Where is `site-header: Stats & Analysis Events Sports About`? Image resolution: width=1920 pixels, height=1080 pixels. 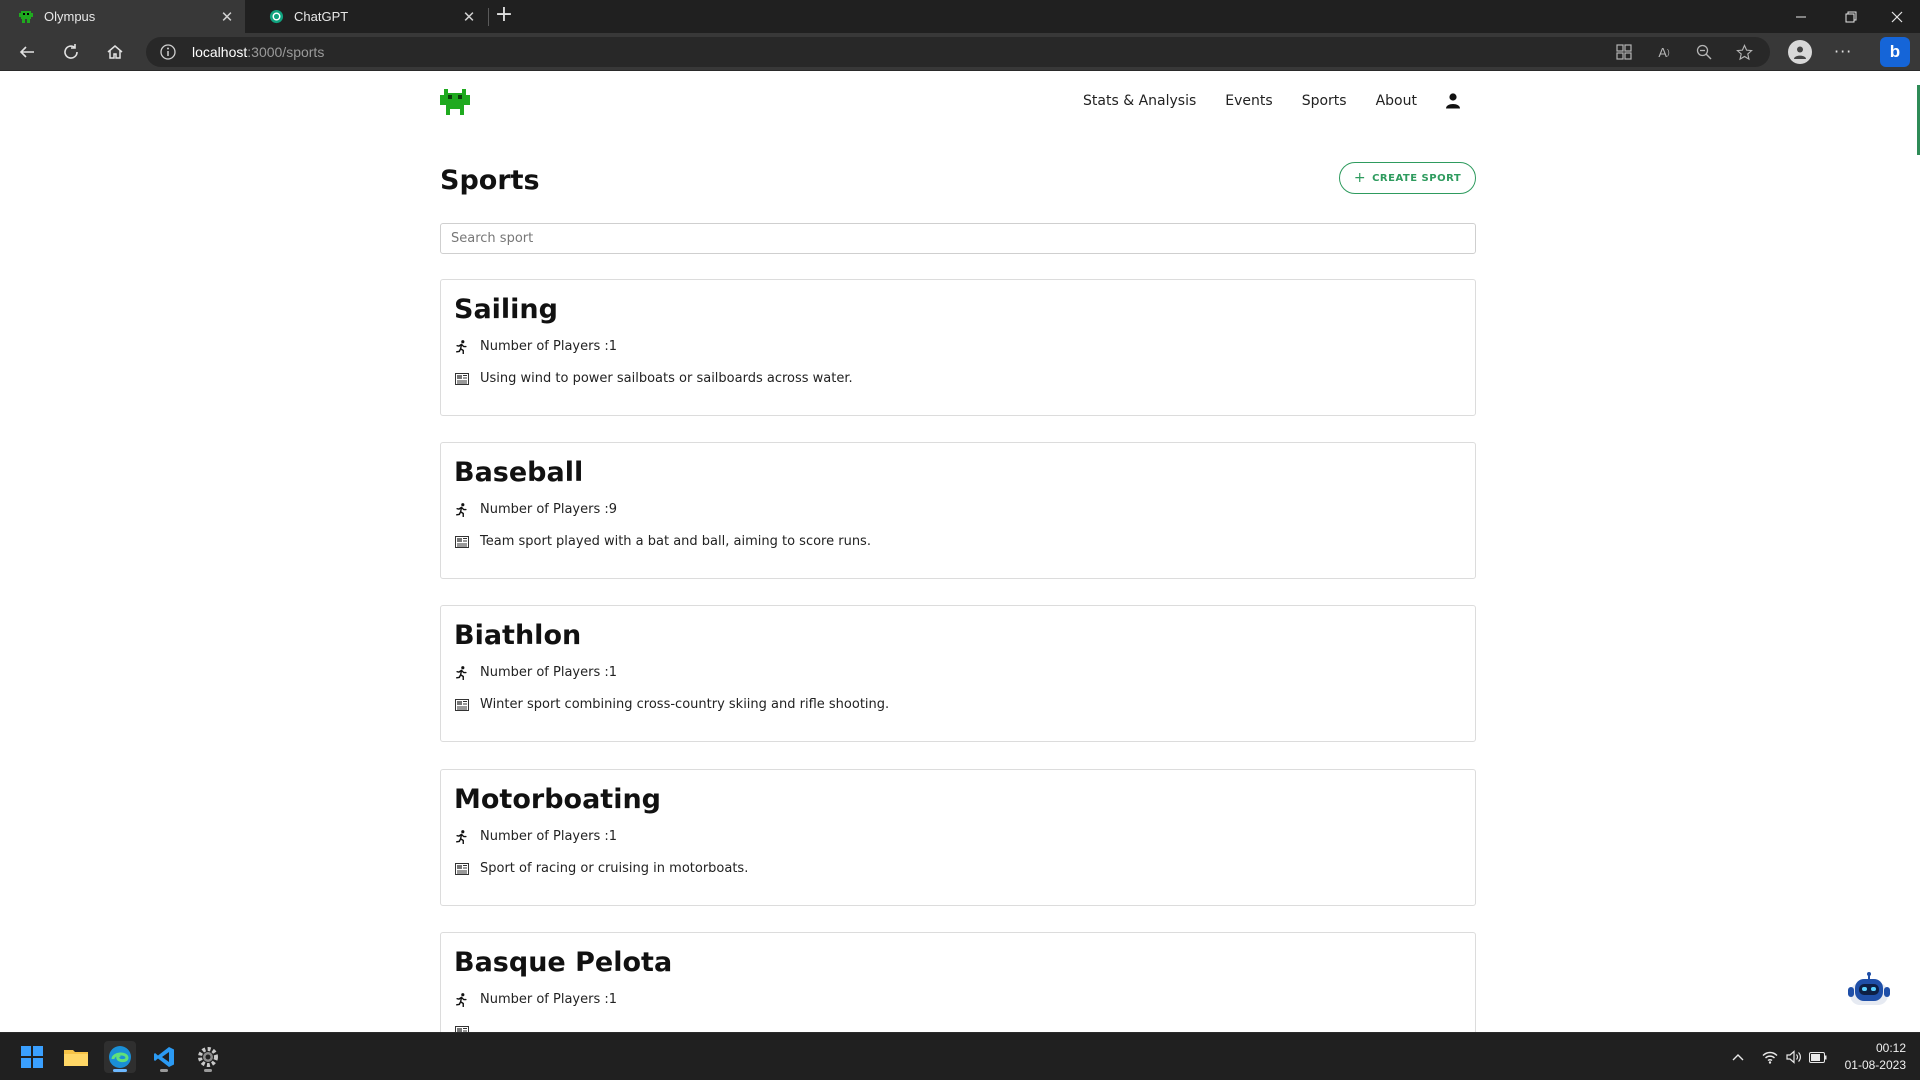
site-header: Stats & Analysis Events Sports About is located at coordinates (958, 101).